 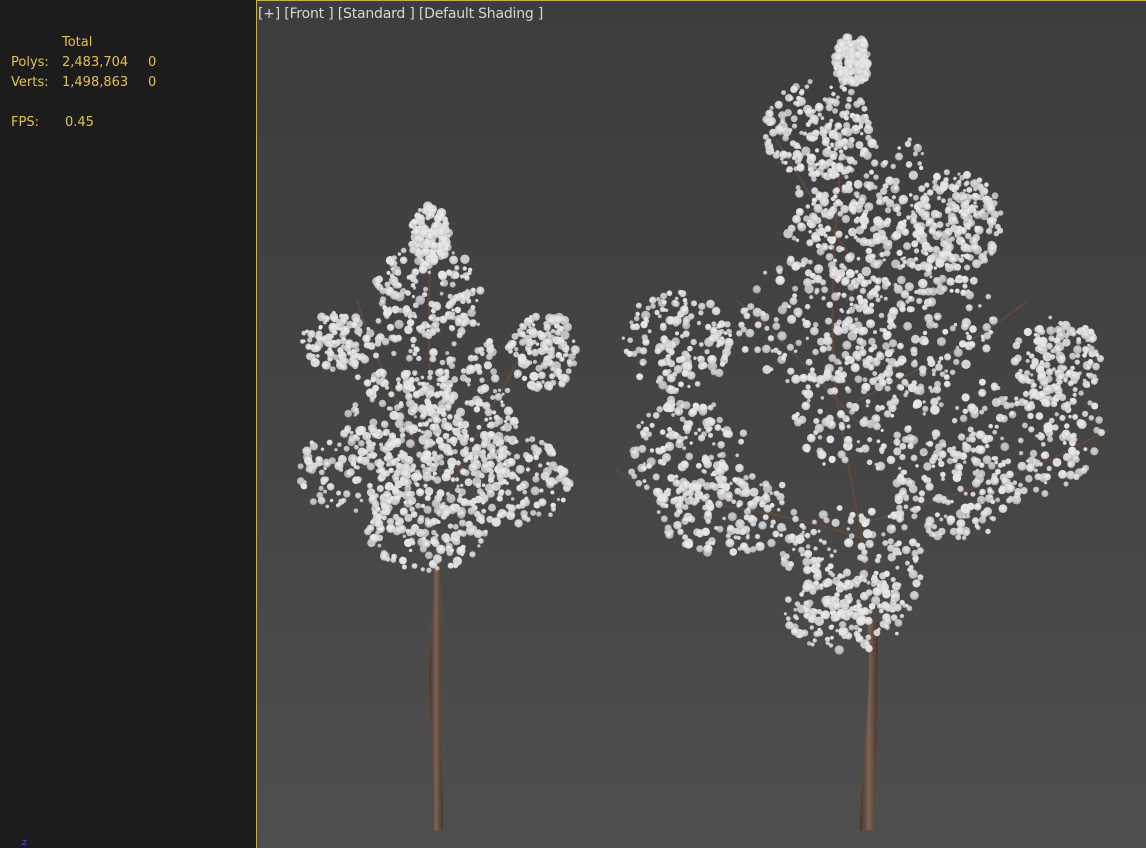 I want to click on verts-total: 1,498,863, so click(x=95, y=82).